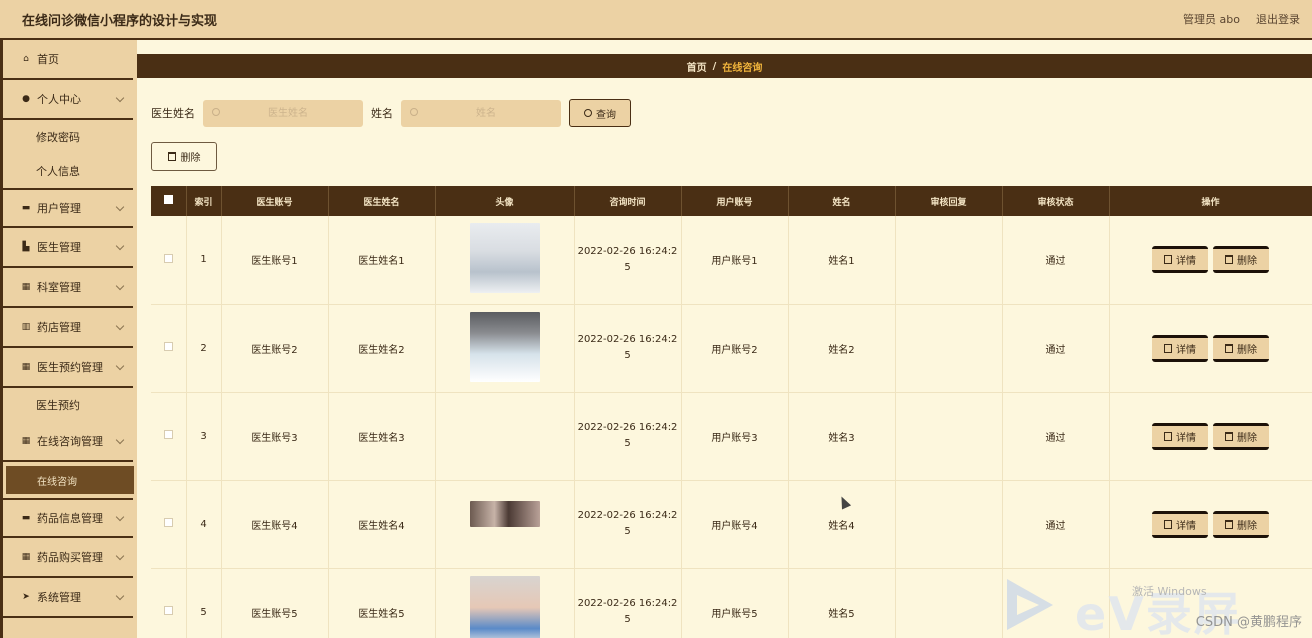 This screenshot has height=638, width=1312. I want to click on column-header: 医生账号, so click(275, 201).